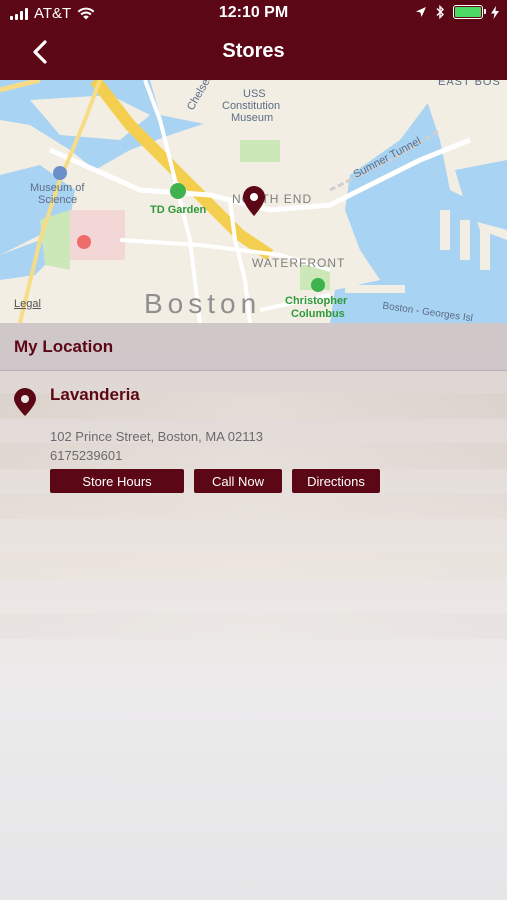  I want to click on page-title: Stores, so click(253, 51).